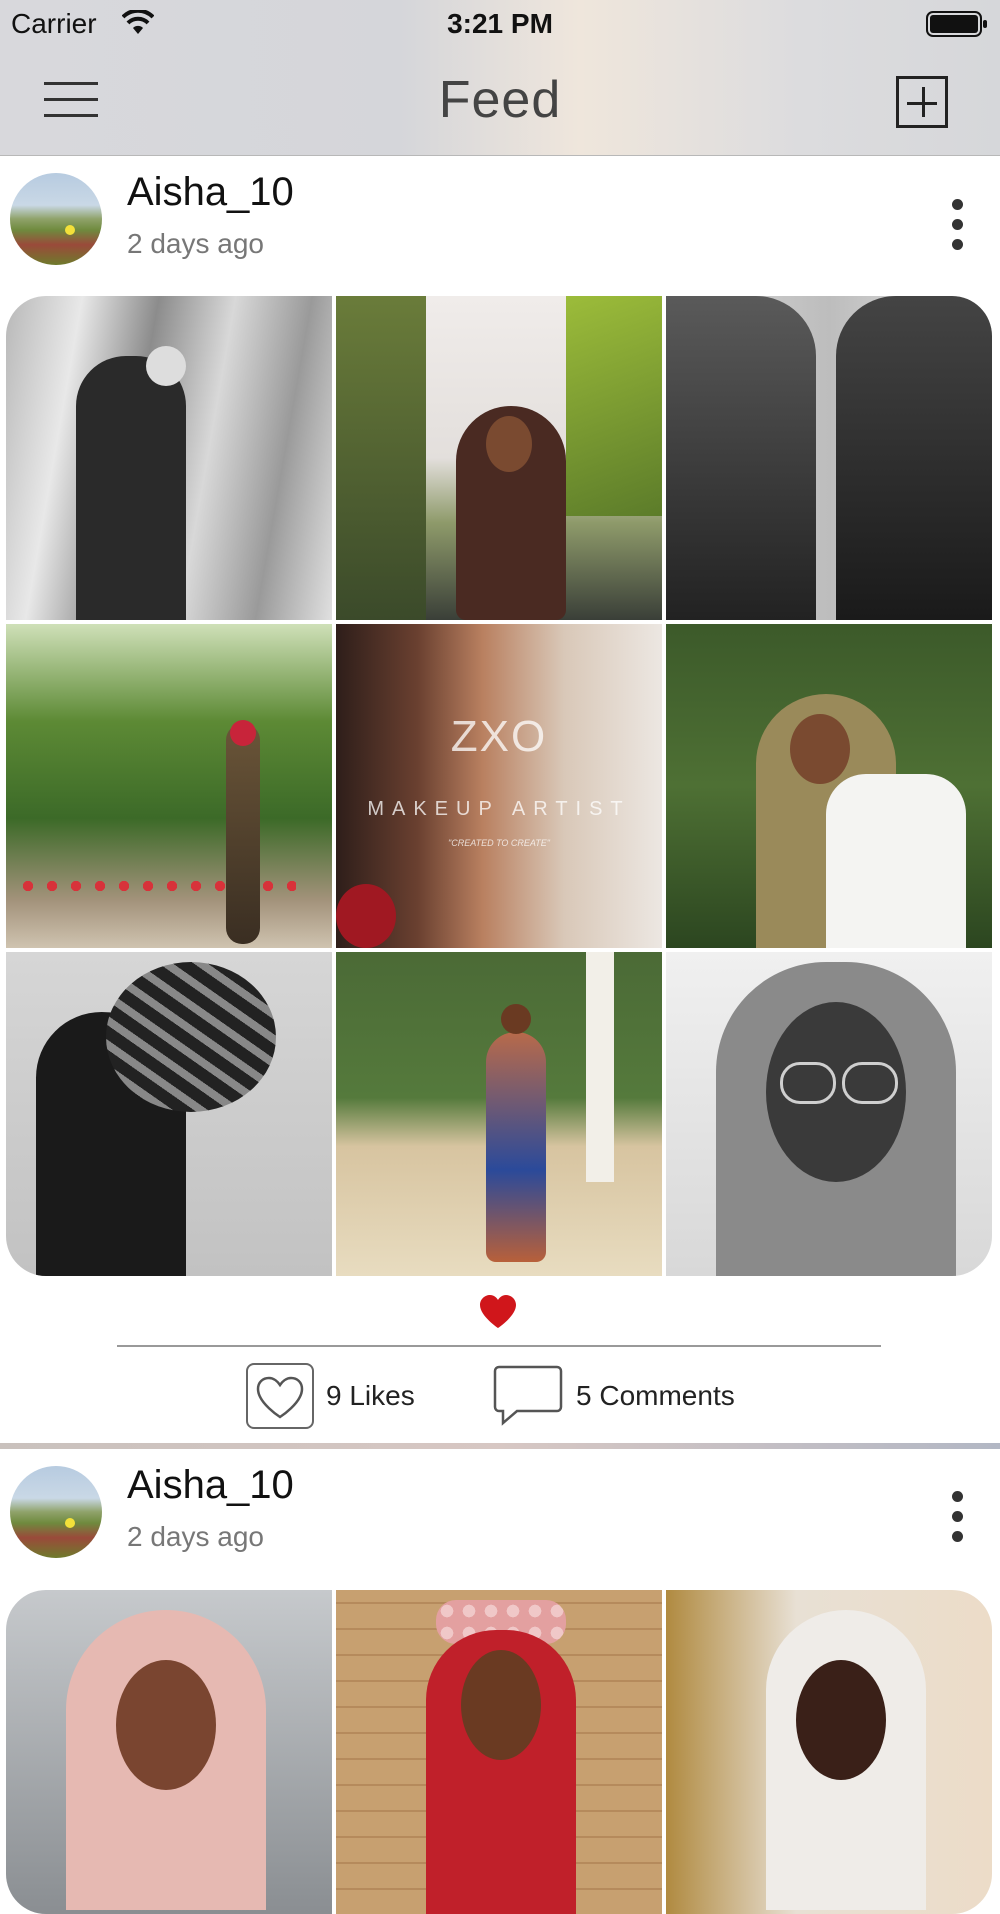 The width and height of the screenshot is (1000, 1914). I want to click on watermark-logo: ZXO, so click(499, 736).